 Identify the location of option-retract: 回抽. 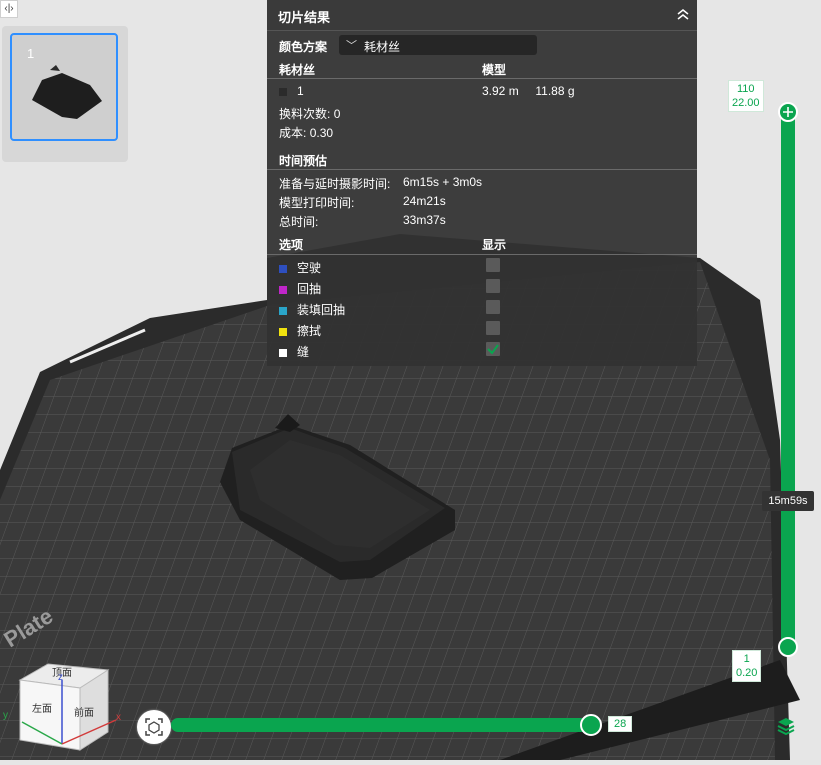
(300, 288).